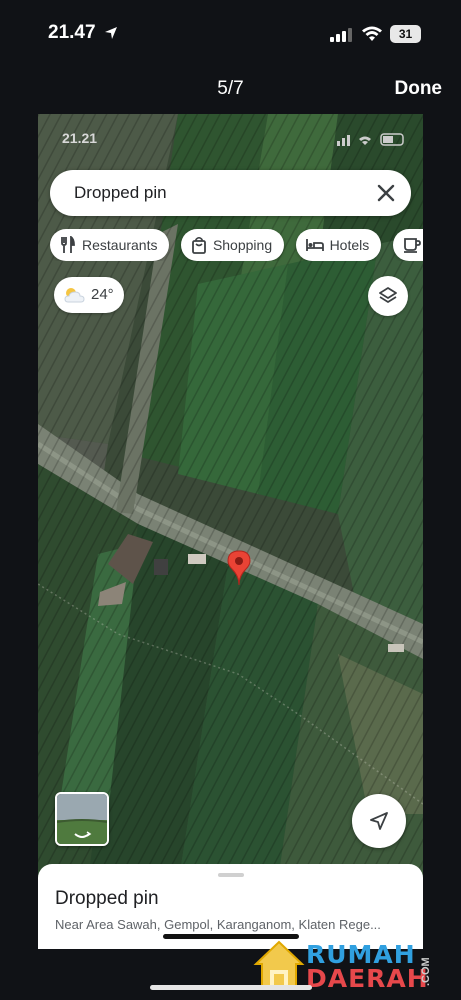 Image resolution: width=461 pixels, height=1000 pixels. I want to click on chip-shopping: Shopping, so click(232, 245).